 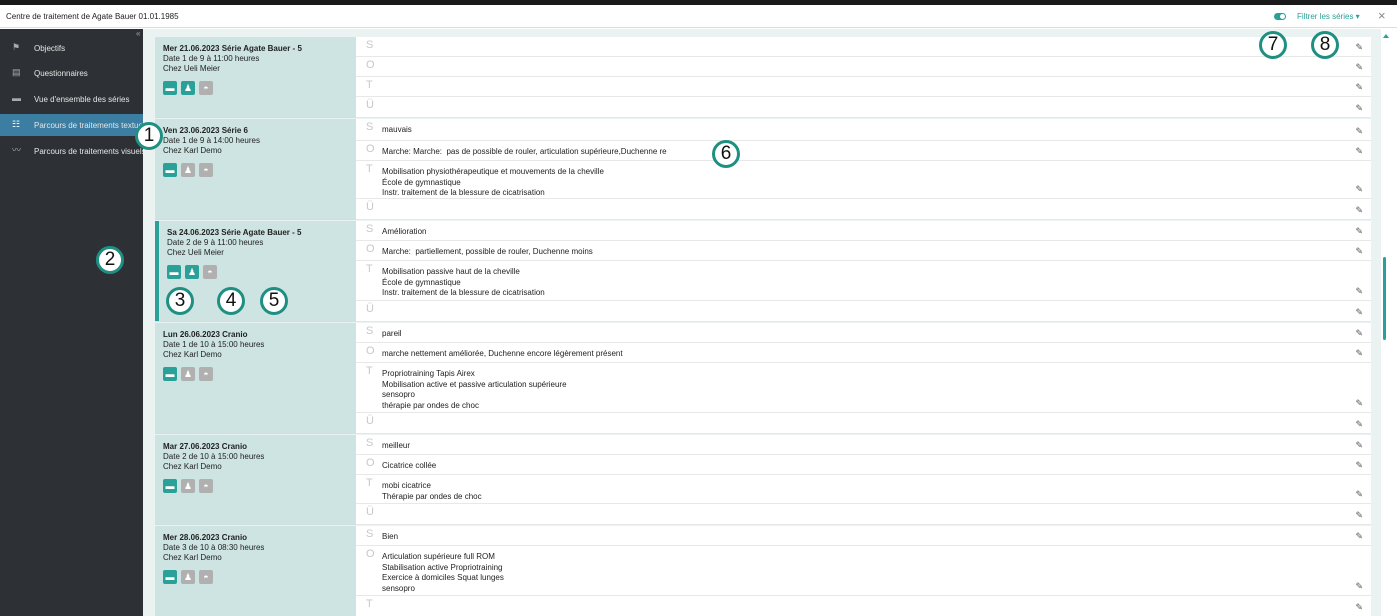 What do you see at coordinates (149, 136) in the screenshot?
I see `callout-1: 1` at bounding box center [149, 136].